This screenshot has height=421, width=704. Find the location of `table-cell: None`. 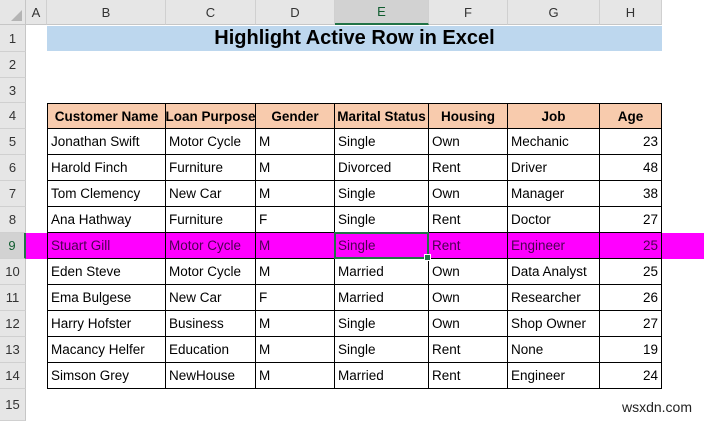

table-cell: None is located at coordinates (554, 350).